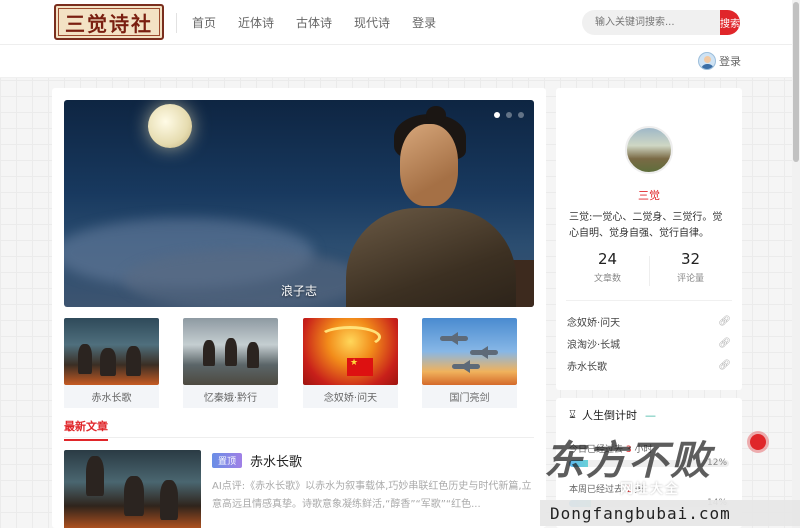 The height and width of the screenshot is (528, 800). What do you see at coordinates (730, 61) in the screenshot?
I see `login-label: 登录` at bounding box center [730, 61].